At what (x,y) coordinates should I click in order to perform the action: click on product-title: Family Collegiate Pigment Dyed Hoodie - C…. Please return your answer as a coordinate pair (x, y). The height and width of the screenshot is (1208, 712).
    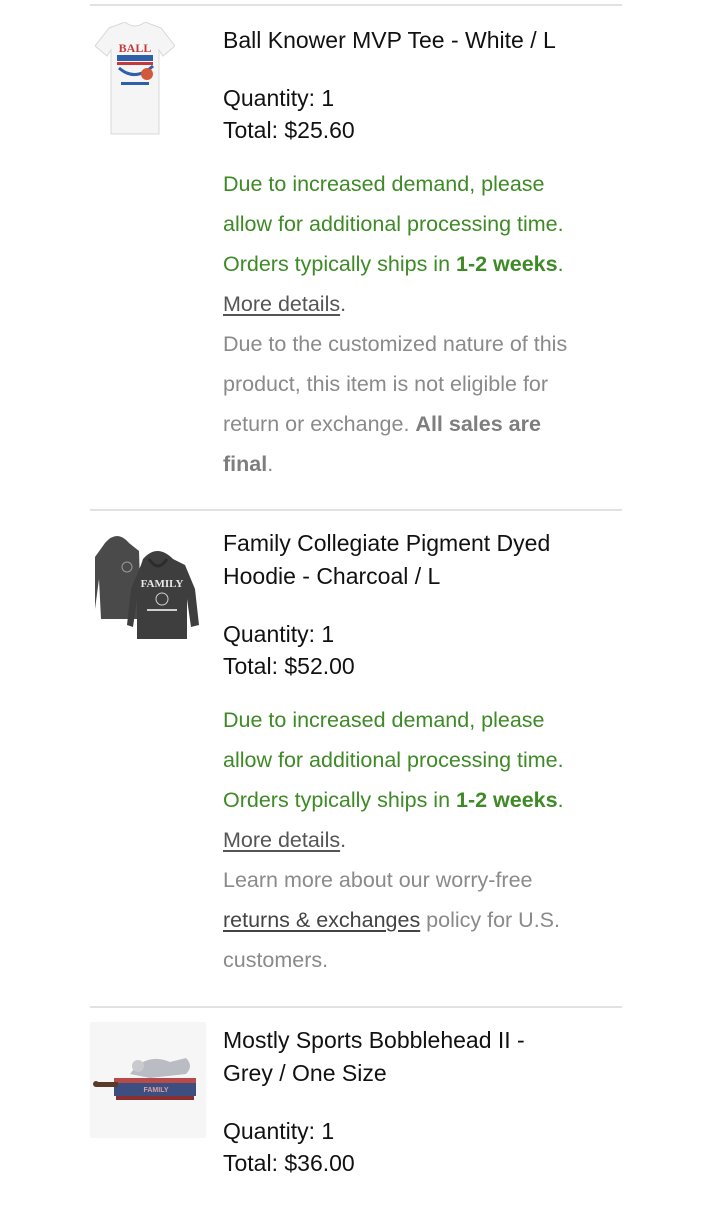
    Looking at the image, I should click on (423, 560).